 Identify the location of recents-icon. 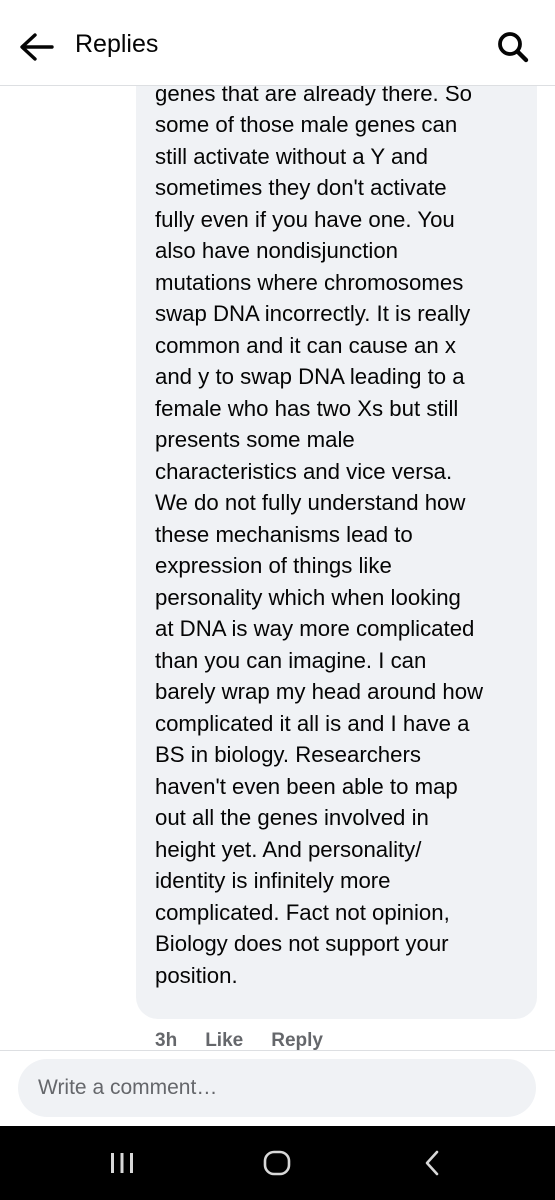
(122, 1163).